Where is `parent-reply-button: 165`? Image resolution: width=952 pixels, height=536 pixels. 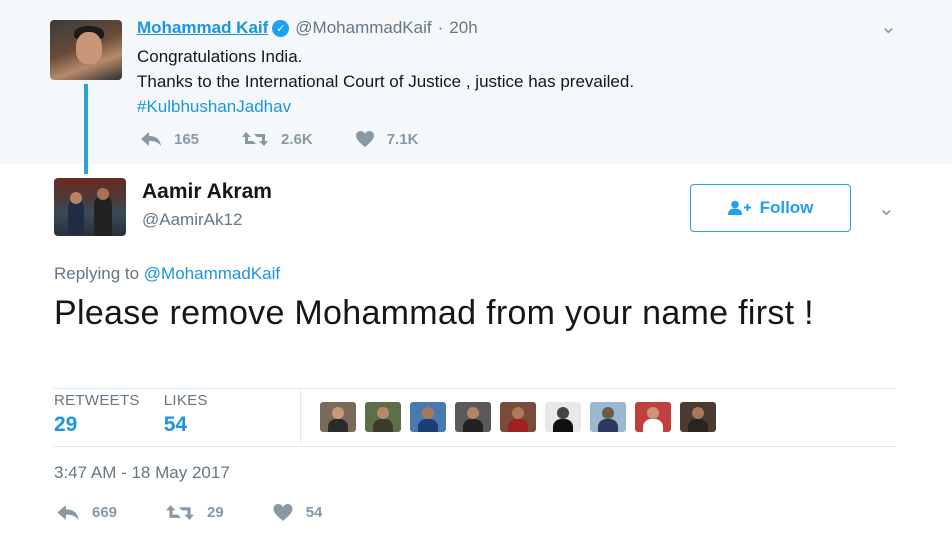
parent-reply-button: 165 is located at coordinates (169, 139).